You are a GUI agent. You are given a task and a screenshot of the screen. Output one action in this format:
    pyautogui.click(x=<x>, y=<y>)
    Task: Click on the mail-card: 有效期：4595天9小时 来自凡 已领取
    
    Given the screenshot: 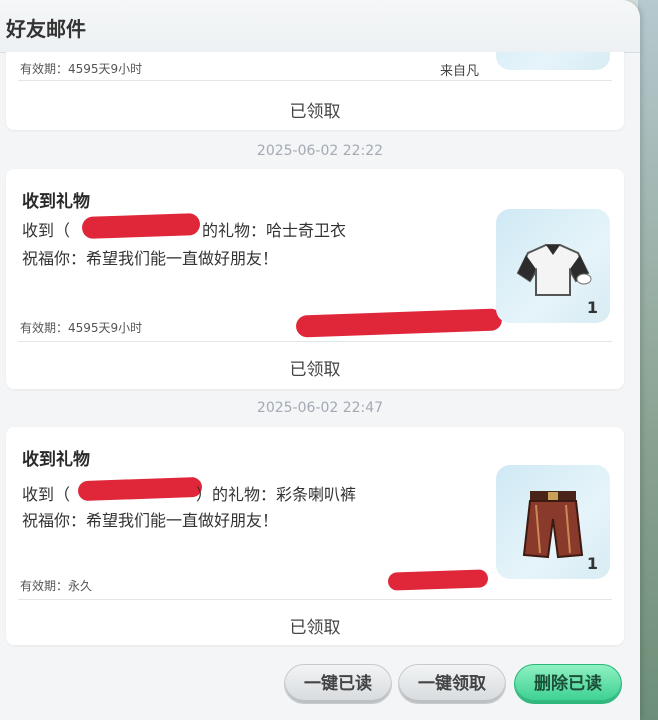 What is the action you would take?
    pyautogui.click(x=315, y=91)
    